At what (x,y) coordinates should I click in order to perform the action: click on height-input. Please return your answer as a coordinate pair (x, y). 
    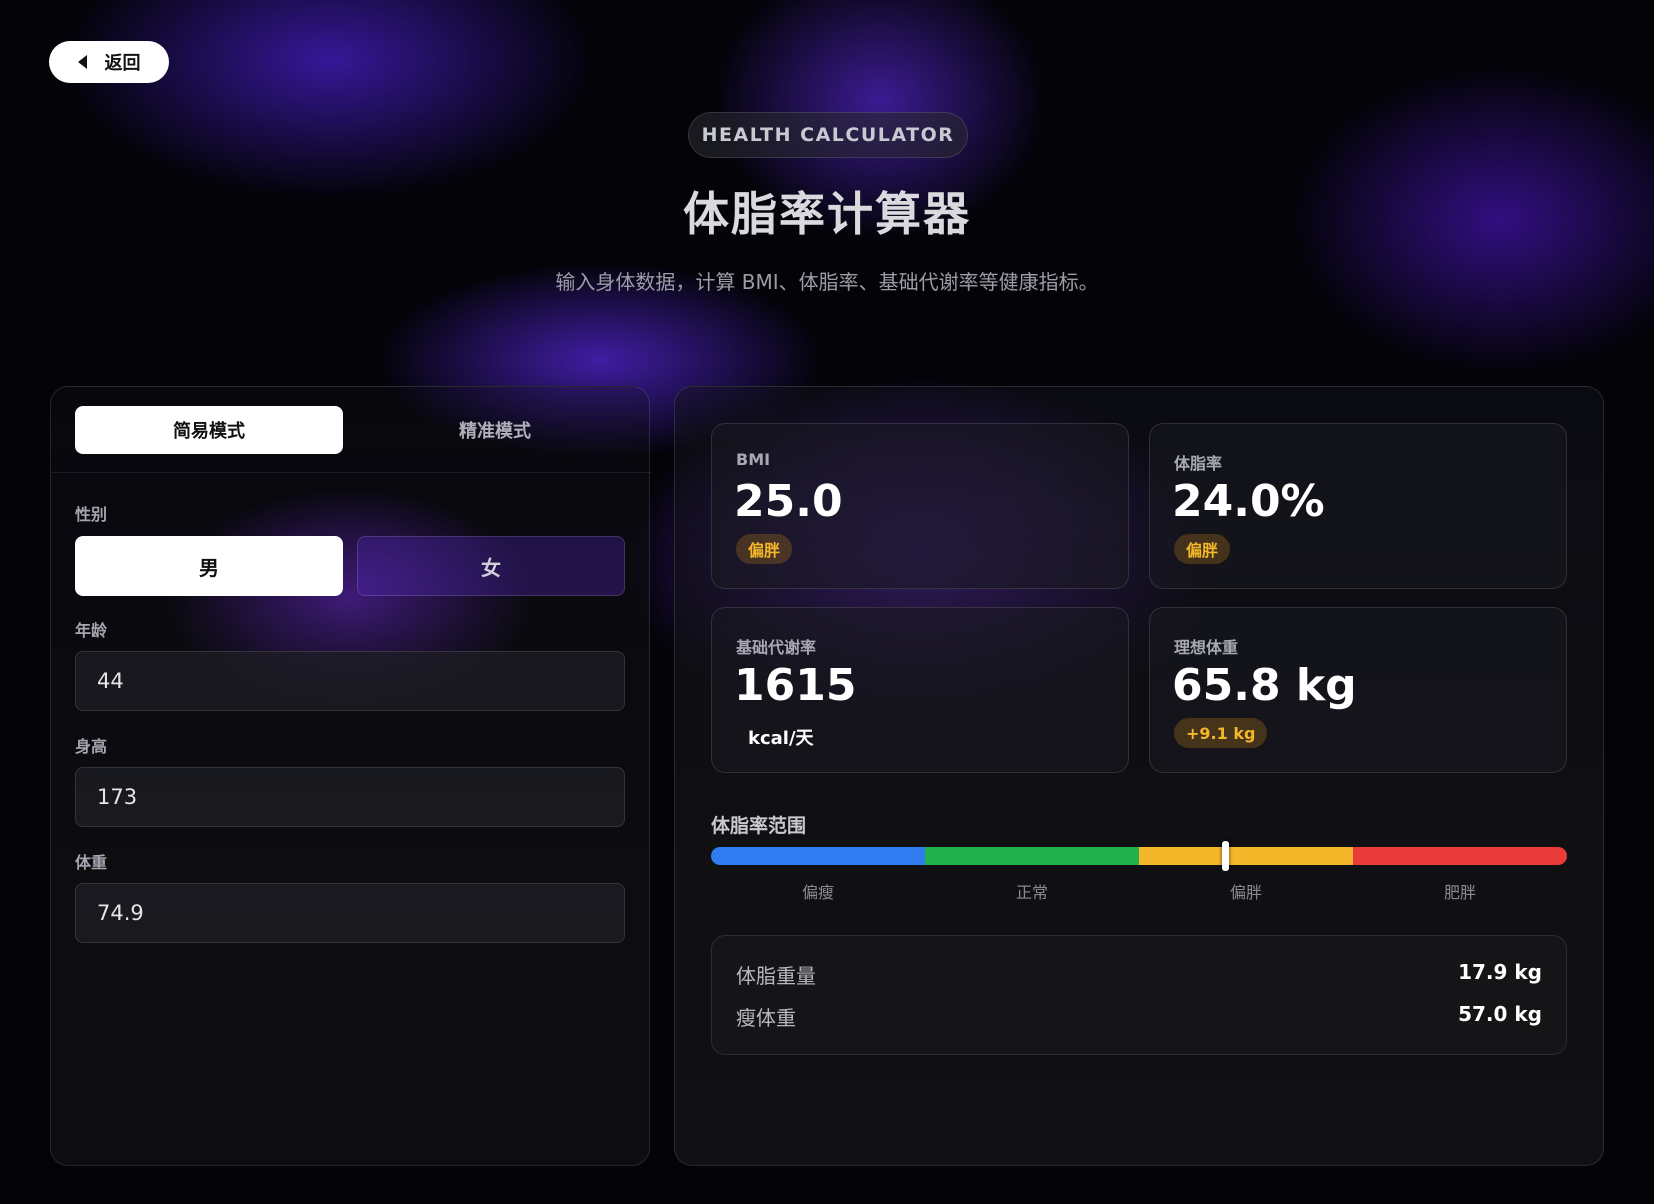
    Looking at the image, I should click on (350, 797).